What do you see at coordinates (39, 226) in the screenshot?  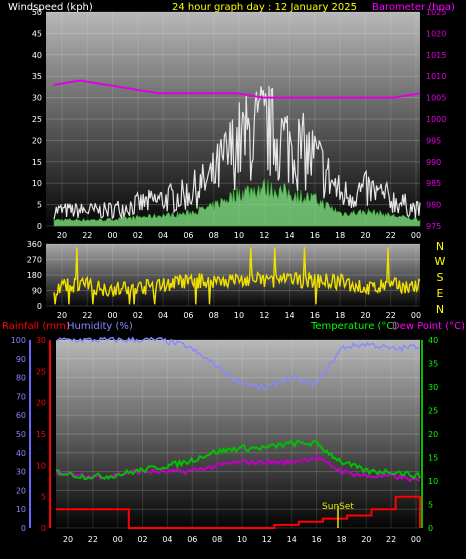 I see `windspeed-tick-label: 0` at bounding box center [39, 226].